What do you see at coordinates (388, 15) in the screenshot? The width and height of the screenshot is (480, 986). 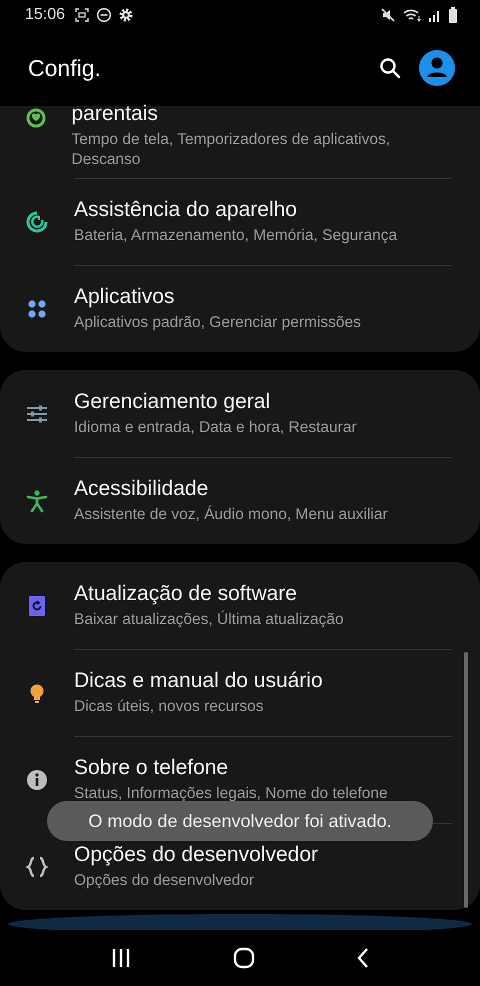 I see `muted-speaker-icon` at bounding box center [388, 15].